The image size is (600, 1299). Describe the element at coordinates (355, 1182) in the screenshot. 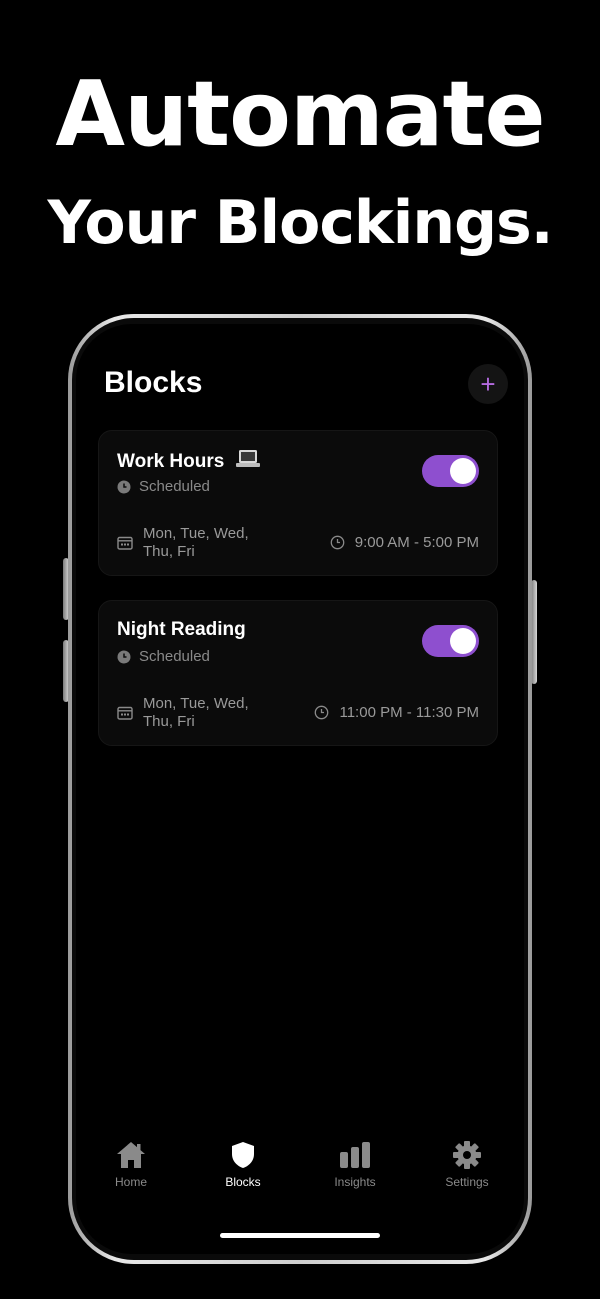

I see `tab-label: Insights` at that location.